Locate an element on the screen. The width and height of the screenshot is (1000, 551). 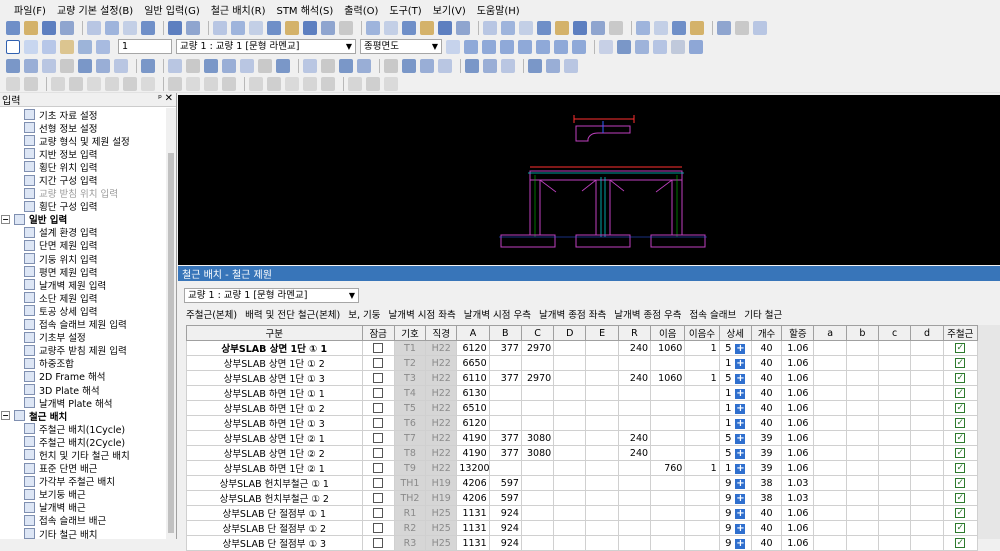
cell-name: 상부SLAB 하면 1단 ② 1 is located at coordinates (274, 468).